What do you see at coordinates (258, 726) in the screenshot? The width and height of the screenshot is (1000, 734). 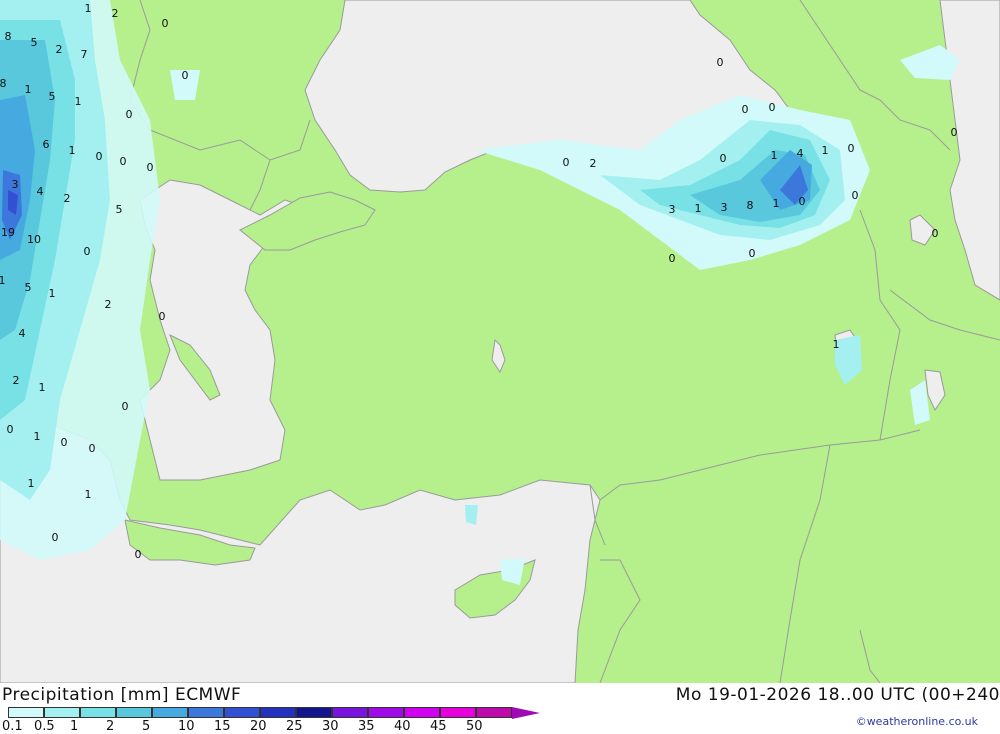 I see `legend-label: 20` at bounding box center [258, 726].